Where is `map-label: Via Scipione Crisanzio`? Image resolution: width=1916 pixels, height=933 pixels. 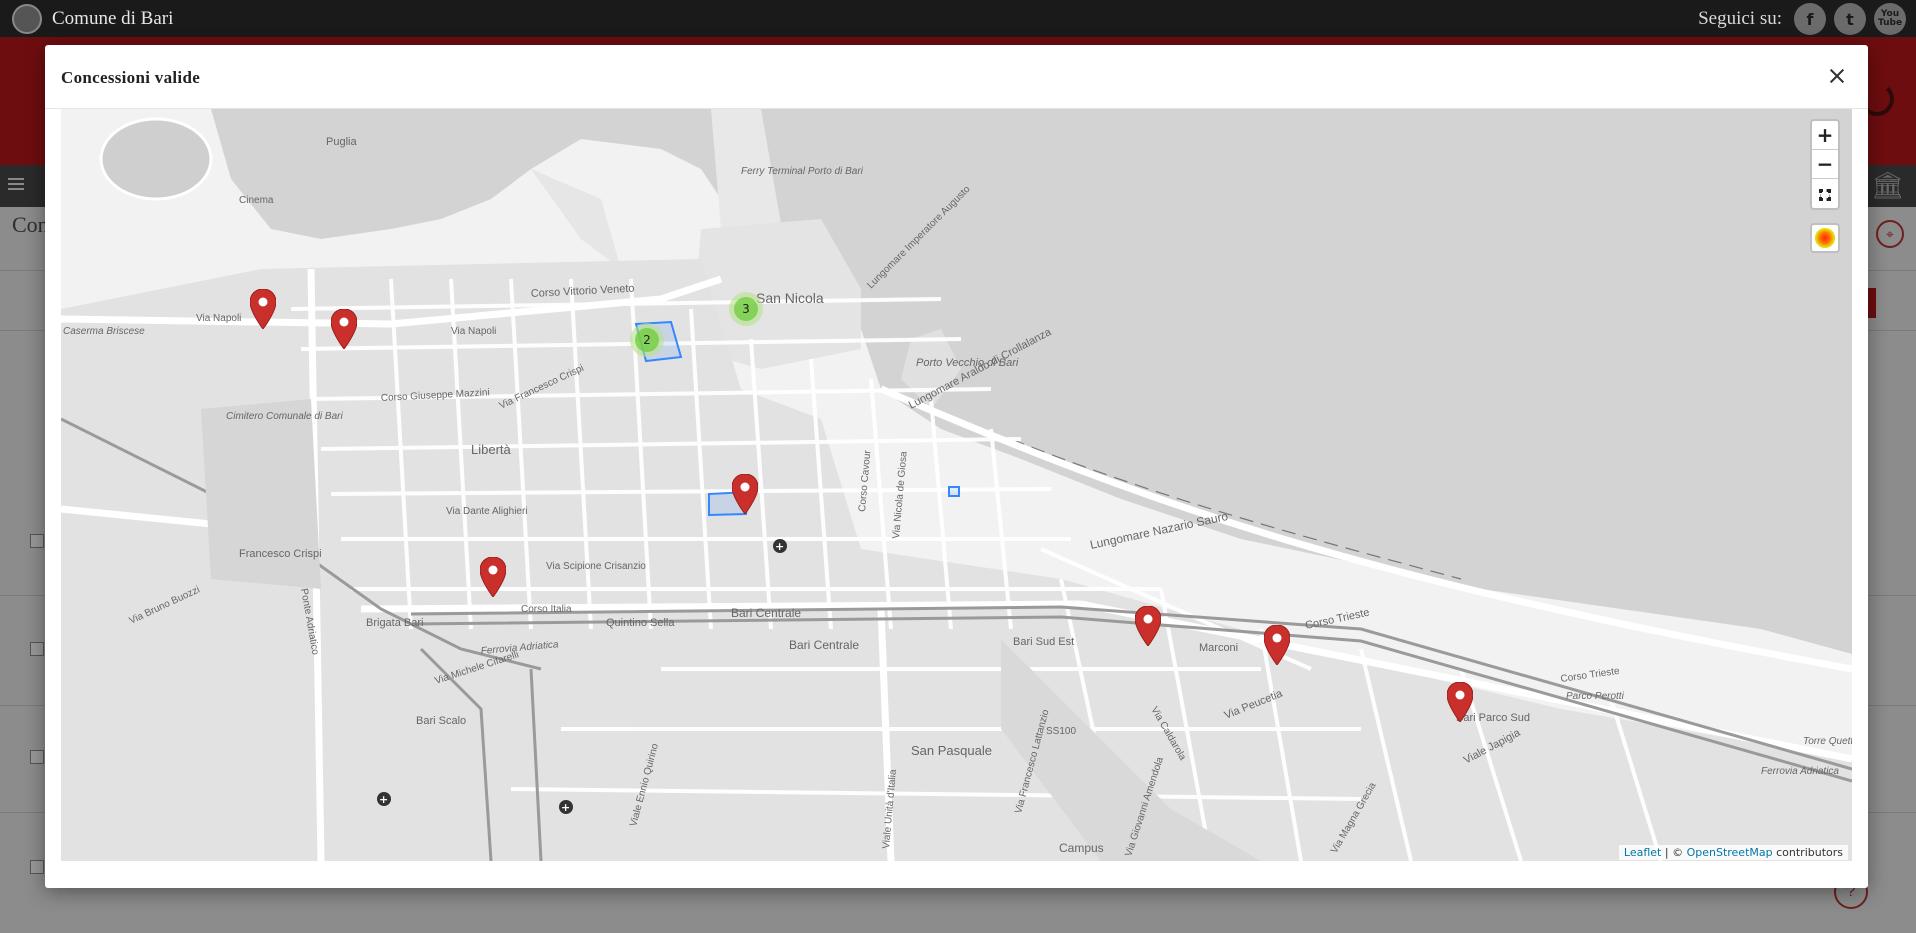 map-label: Via Scipione Crisanzio is located at coordinates (596, 566).